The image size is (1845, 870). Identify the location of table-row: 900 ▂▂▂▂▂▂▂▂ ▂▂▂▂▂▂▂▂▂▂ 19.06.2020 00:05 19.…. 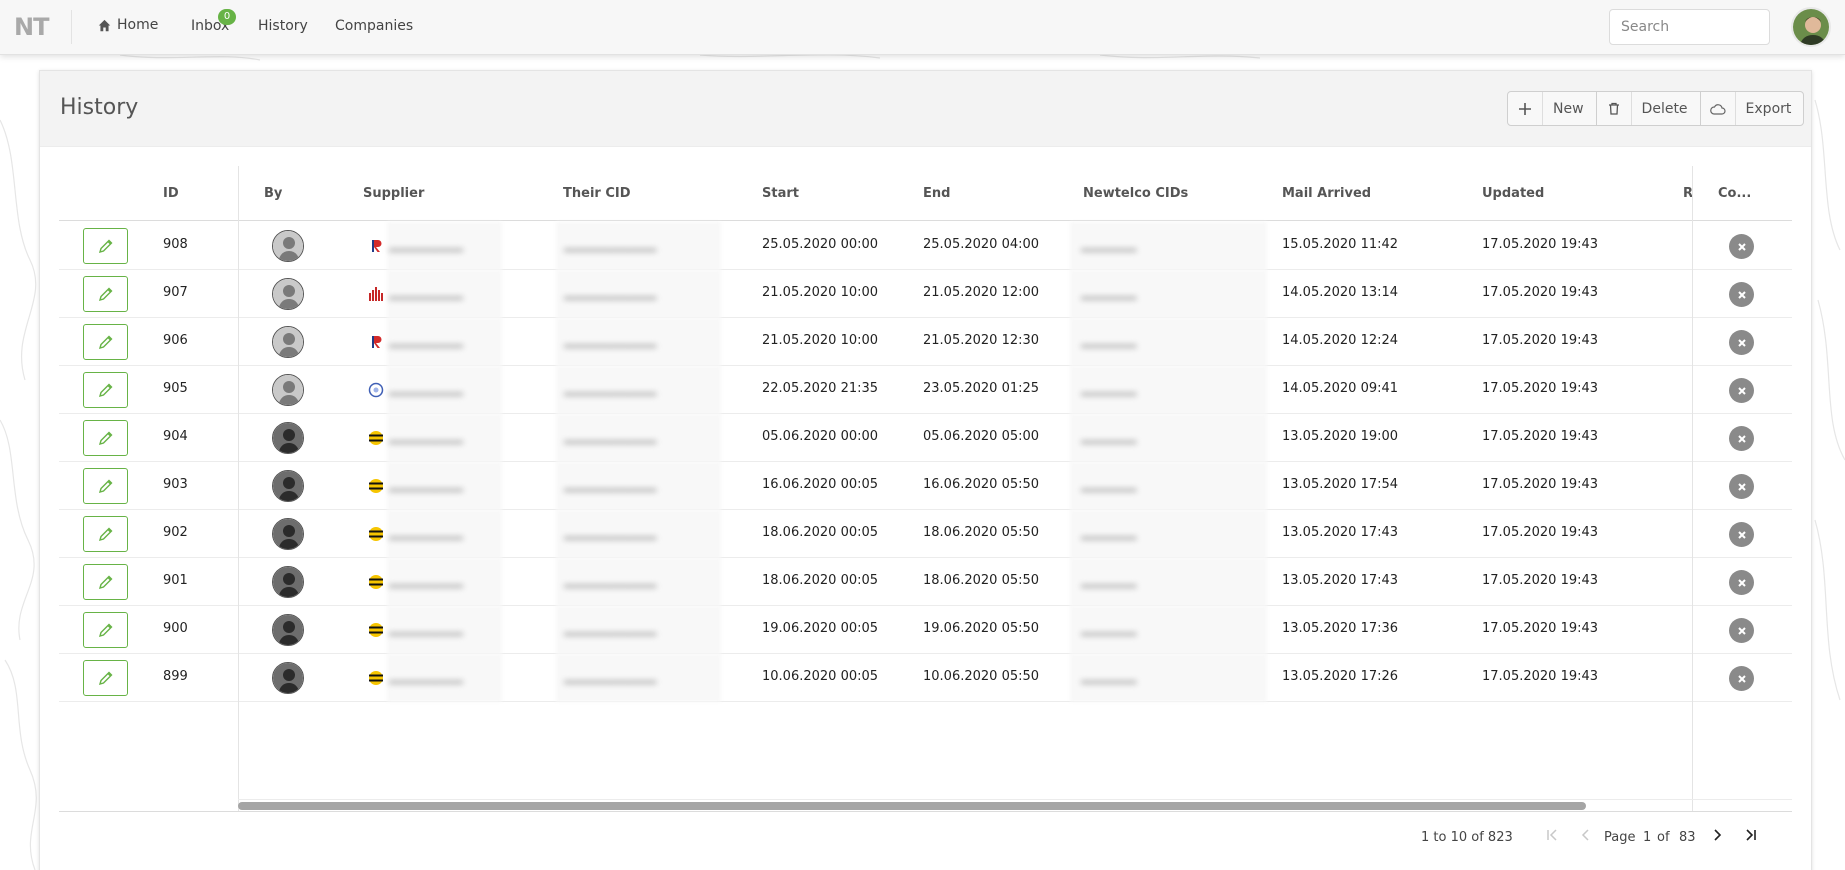
(925, 630).